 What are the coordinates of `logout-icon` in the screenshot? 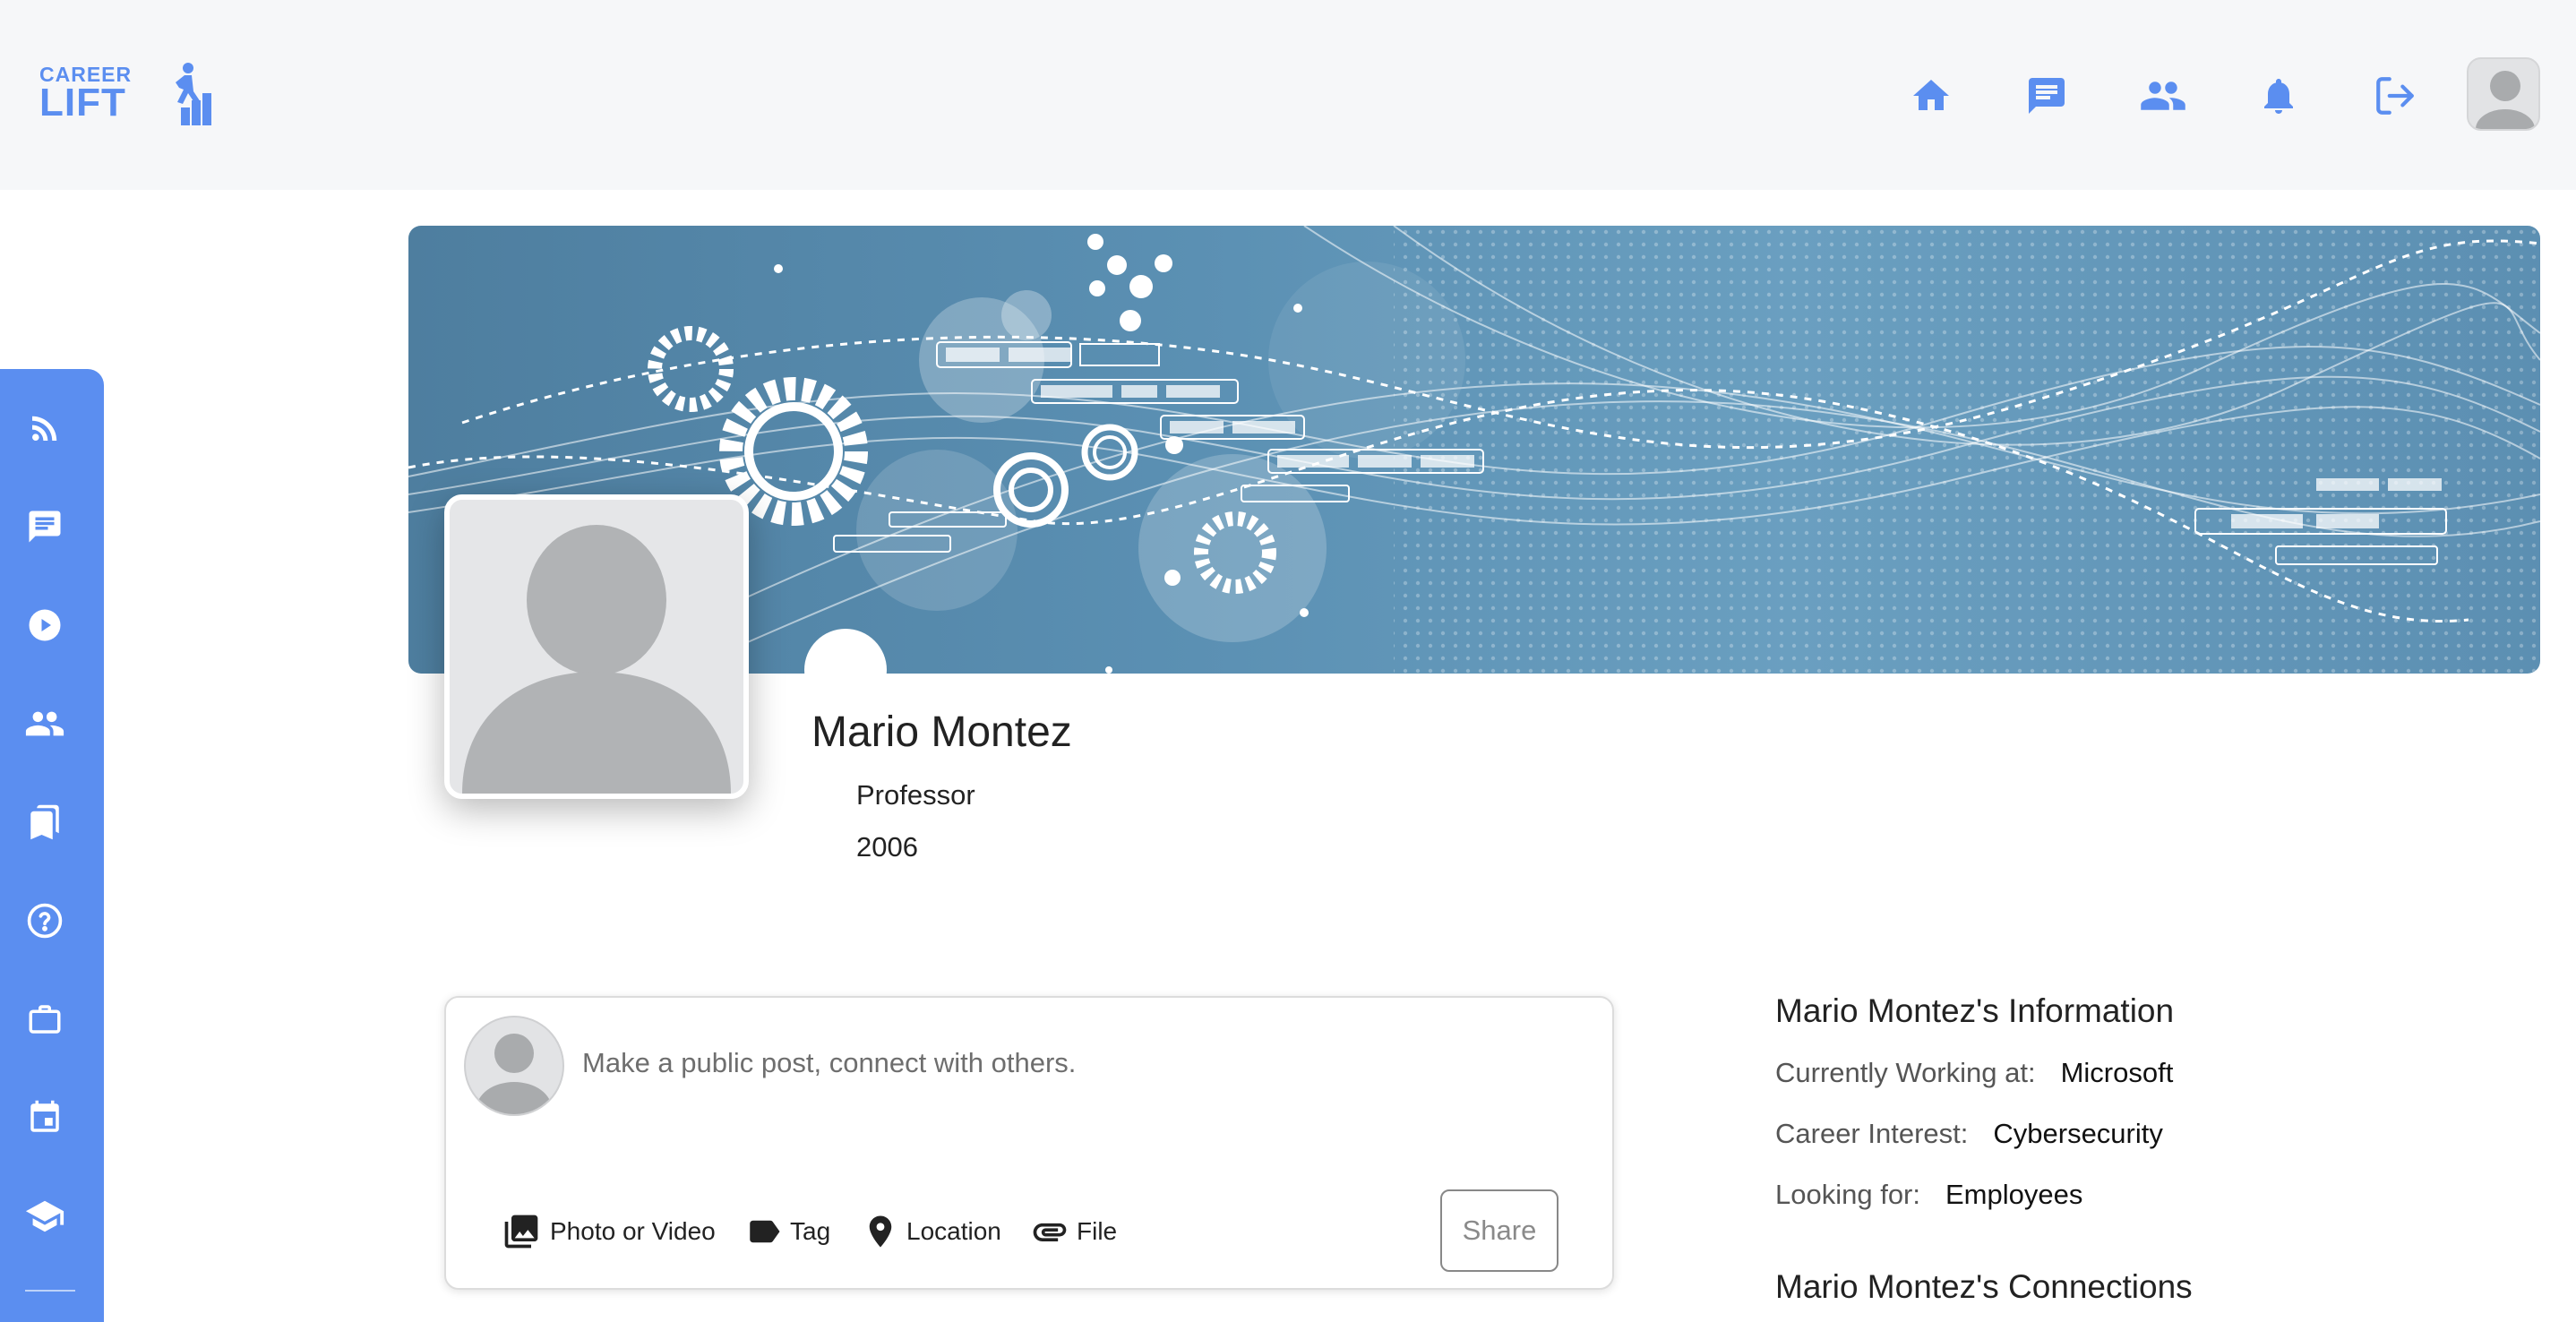 It's located at (2395, 96).